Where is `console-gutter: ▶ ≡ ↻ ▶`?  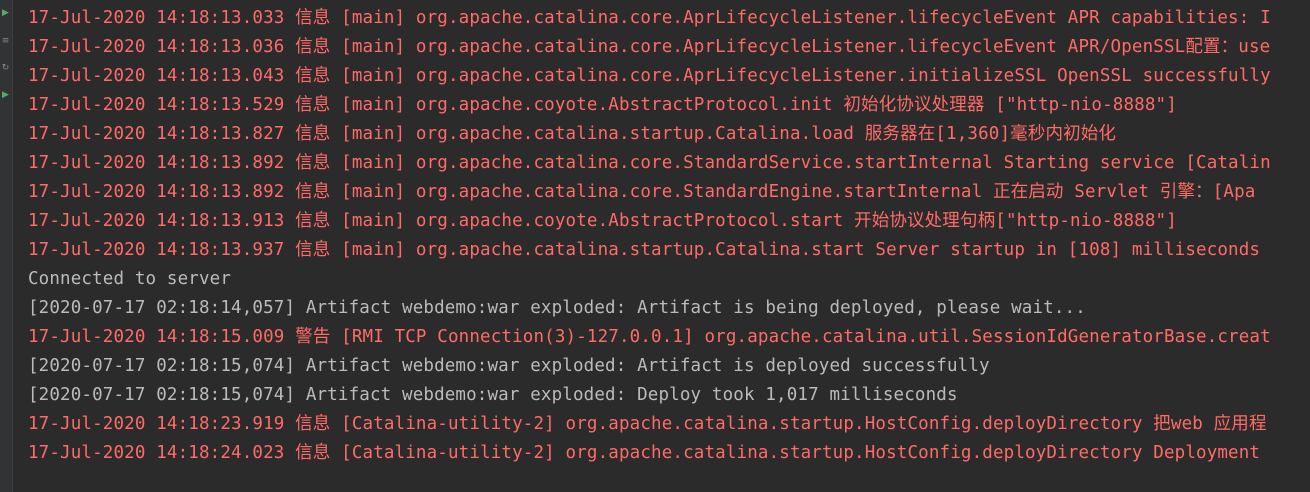 console-gutter: ▶ ≡ ↻ ▶ is located at coordinates (6, 246).